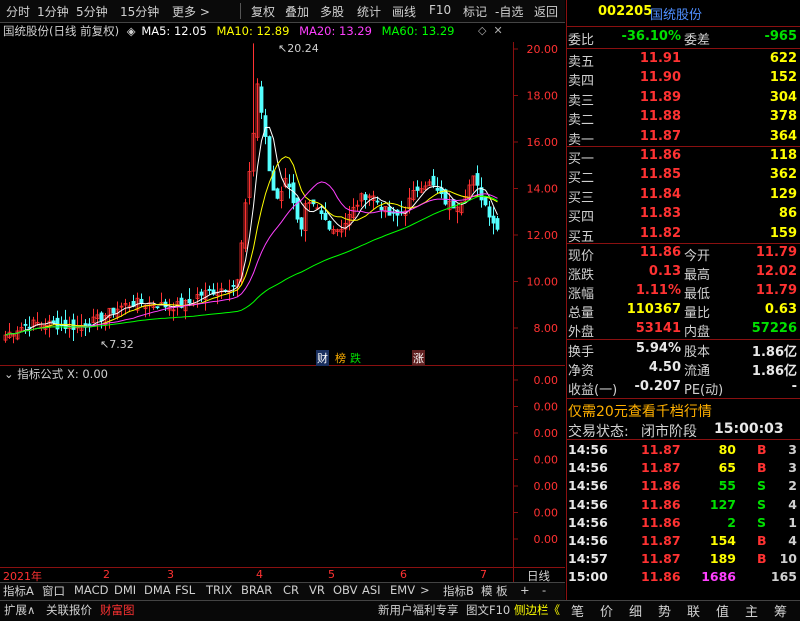 The image size is (800, 621). Describe the element at coordinates (682, 388) in the screenshot. I see `stat-row: 收益(一) -0.207 PE(动) -` at that location.